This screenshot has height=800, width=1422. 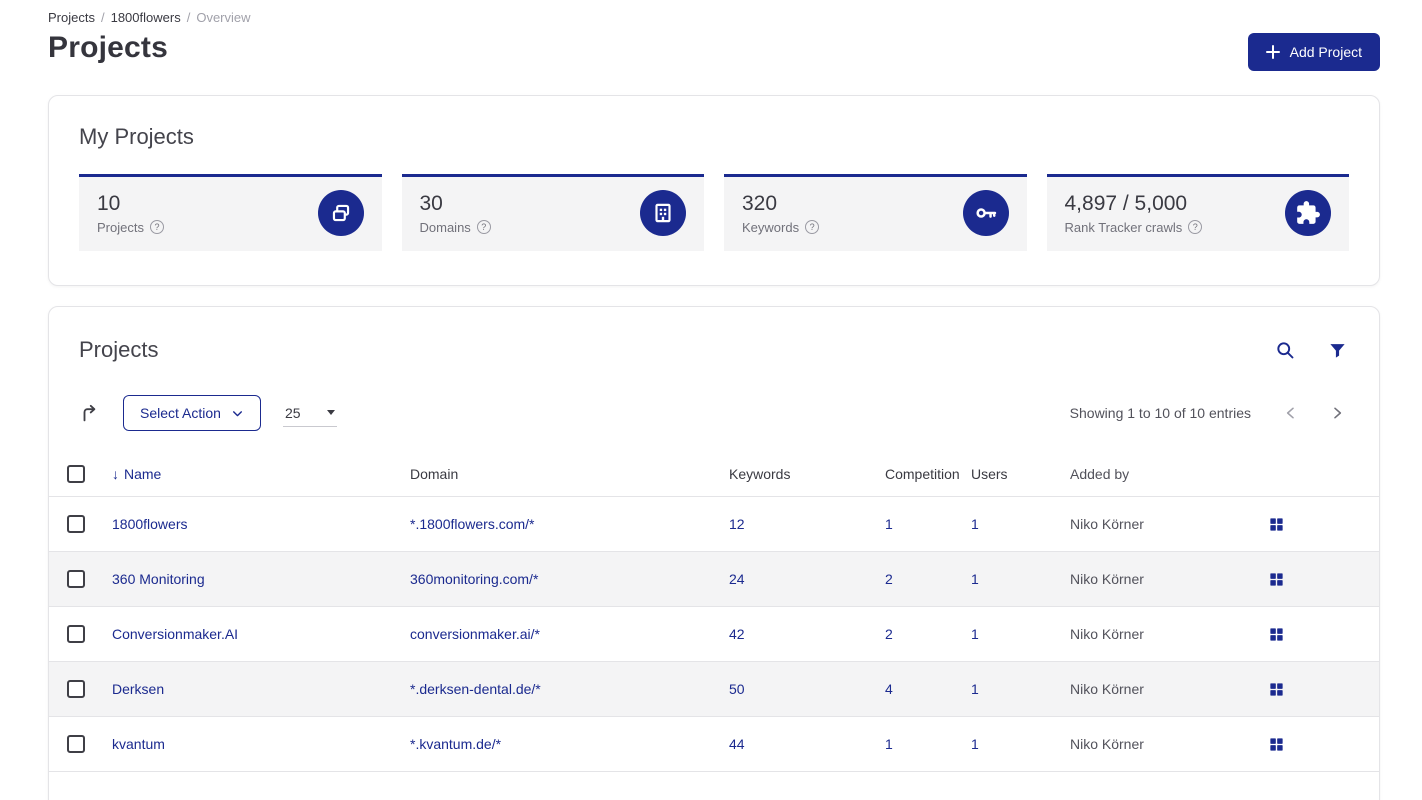 I want to click on project-name-link: Derksen, so click(x=261, y=689).